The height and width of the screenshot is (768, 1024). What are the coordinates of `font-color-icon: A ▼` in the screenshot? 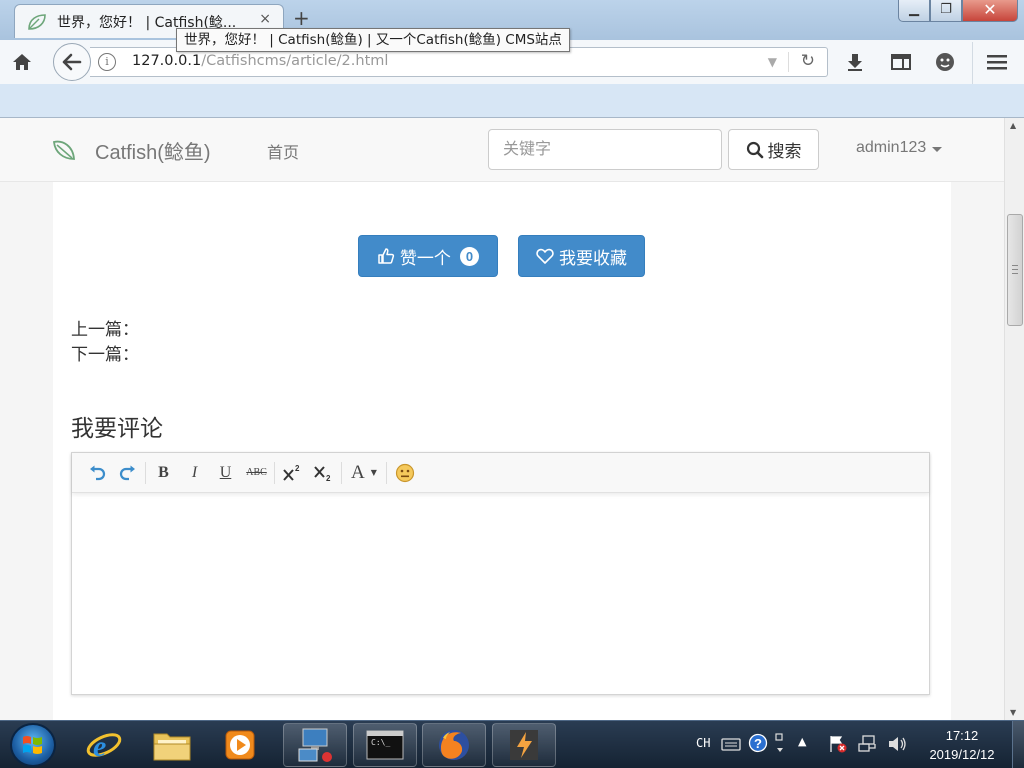 It's located at (364, 473).